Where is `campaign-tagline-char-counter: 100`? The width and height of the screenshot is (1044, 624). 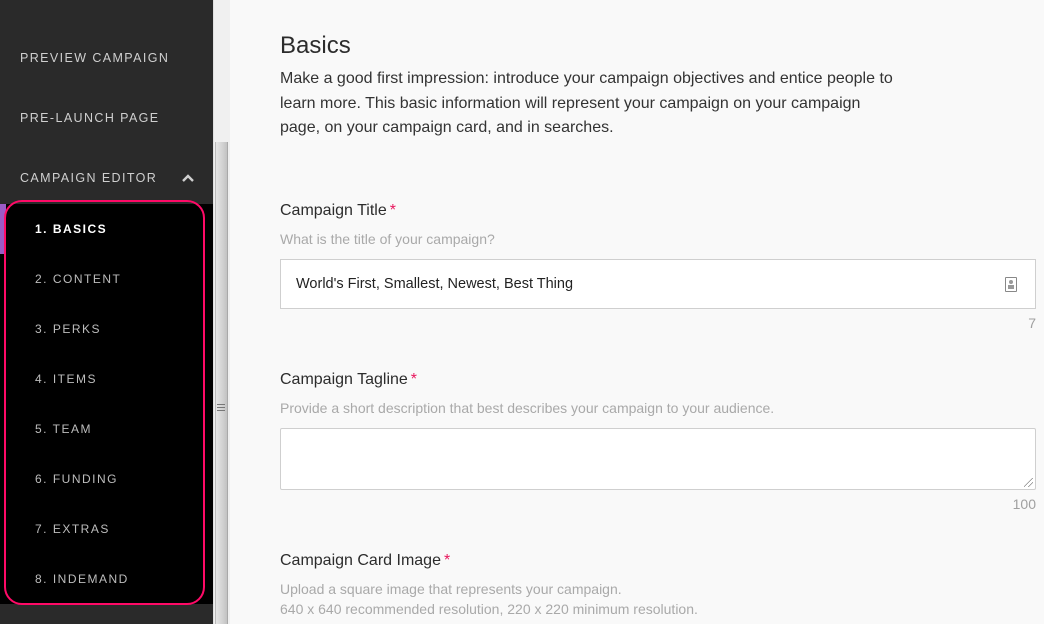
campaign-tagline-char-counter: 100 is located at coordinates (1024, 504).